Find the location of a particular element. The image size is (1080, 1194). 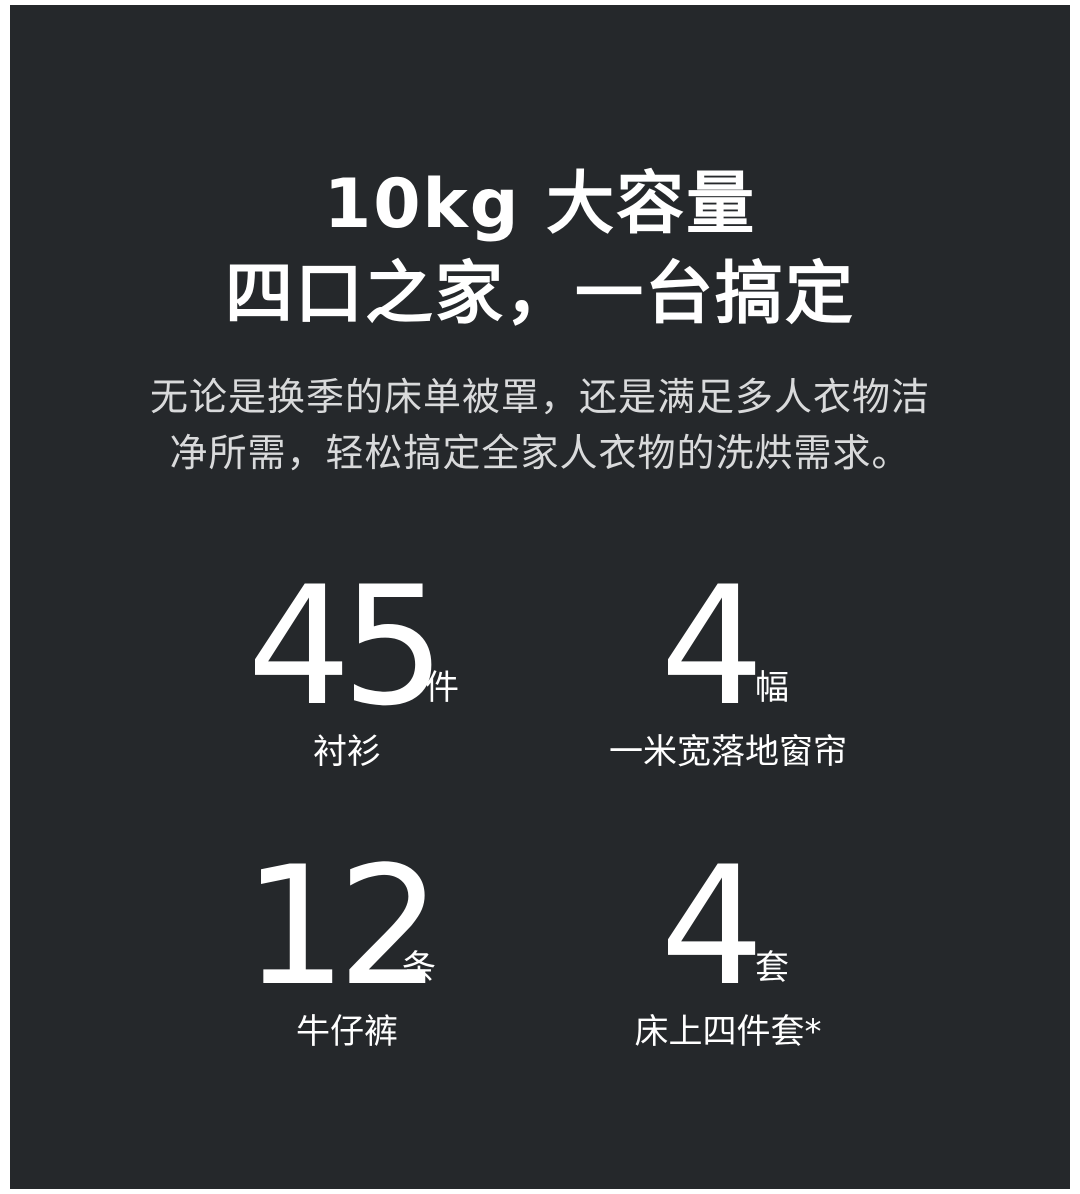

stat-number-row: 12 条 is located at coordinates (347, 927).